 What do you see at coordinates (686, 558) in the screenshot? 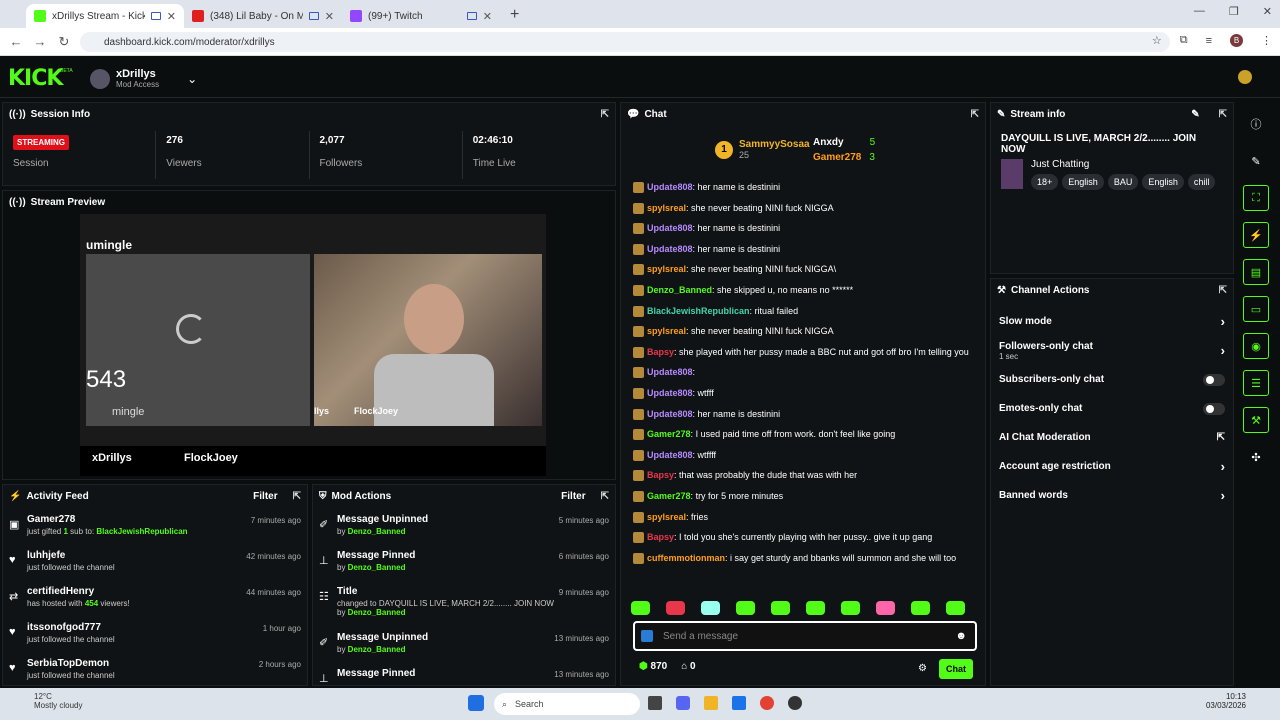
I see `chat-username: cuffemmotionman` at bounding box center [686, 558].